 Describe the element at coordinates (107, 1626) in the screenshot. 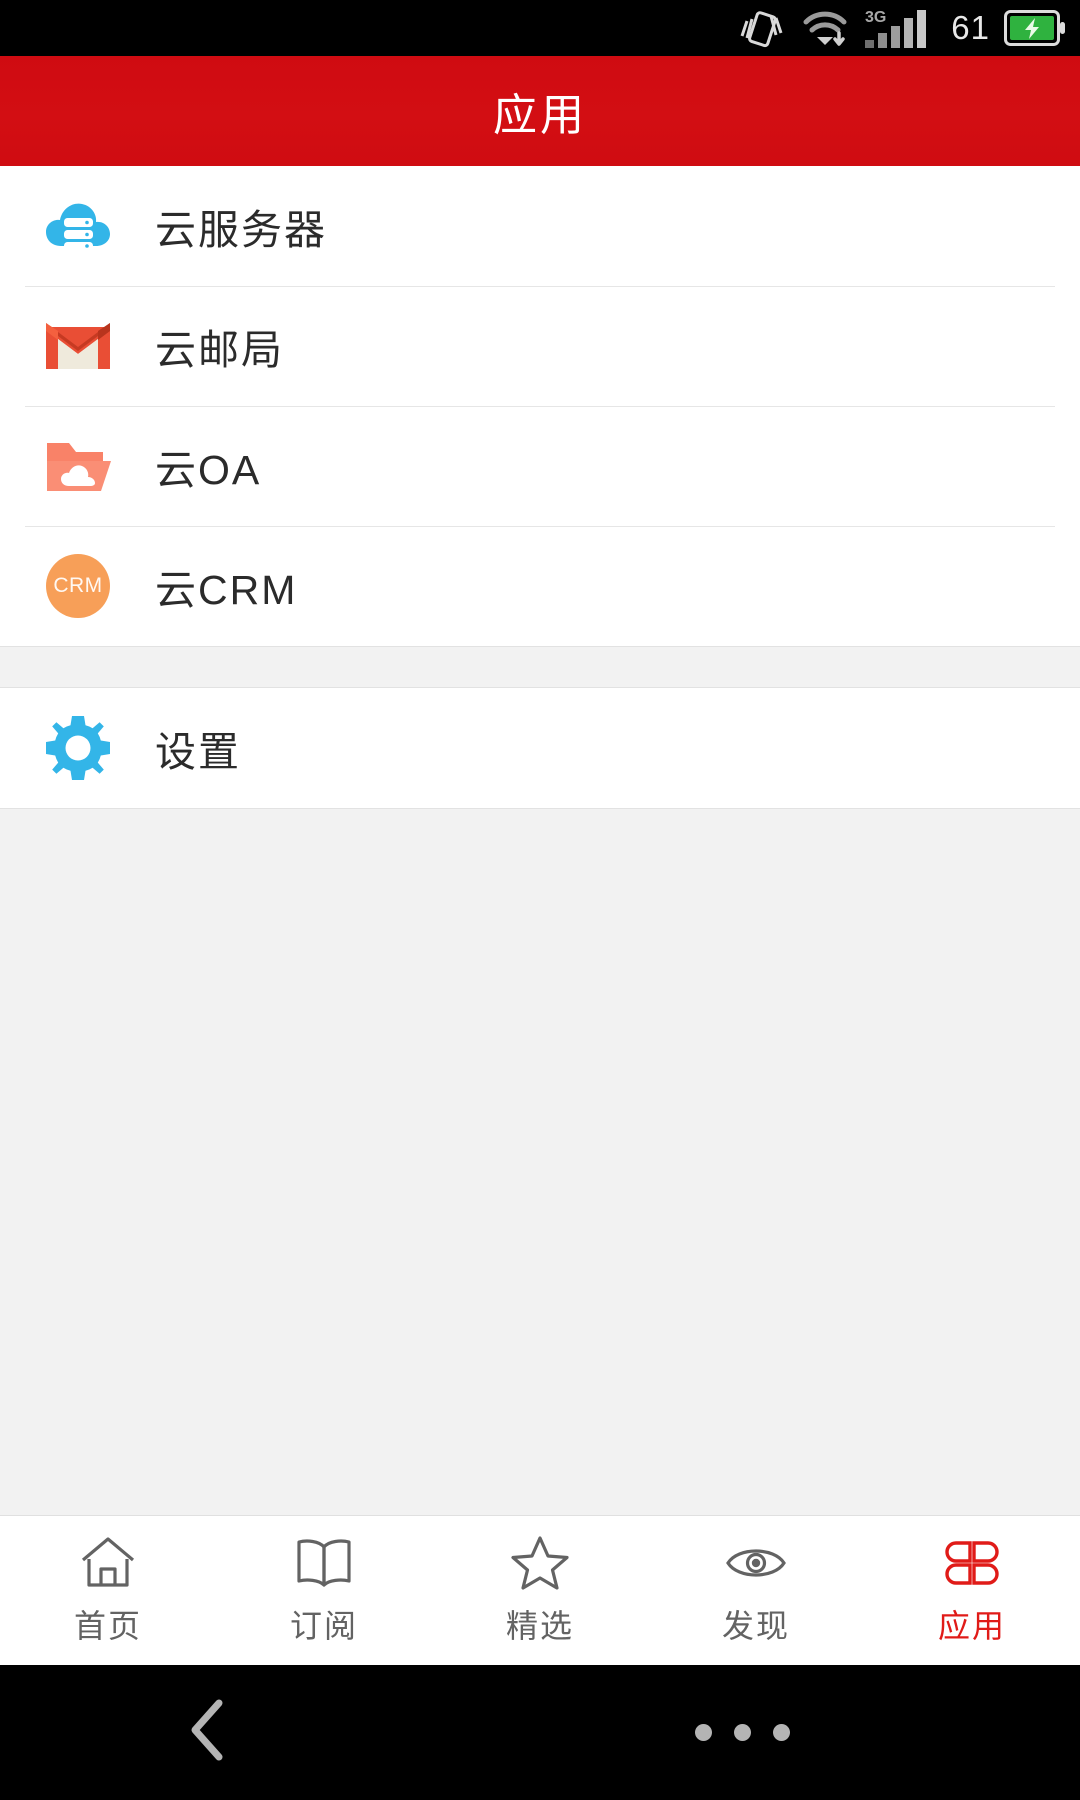

I see `tab-label: 首页` at that location.